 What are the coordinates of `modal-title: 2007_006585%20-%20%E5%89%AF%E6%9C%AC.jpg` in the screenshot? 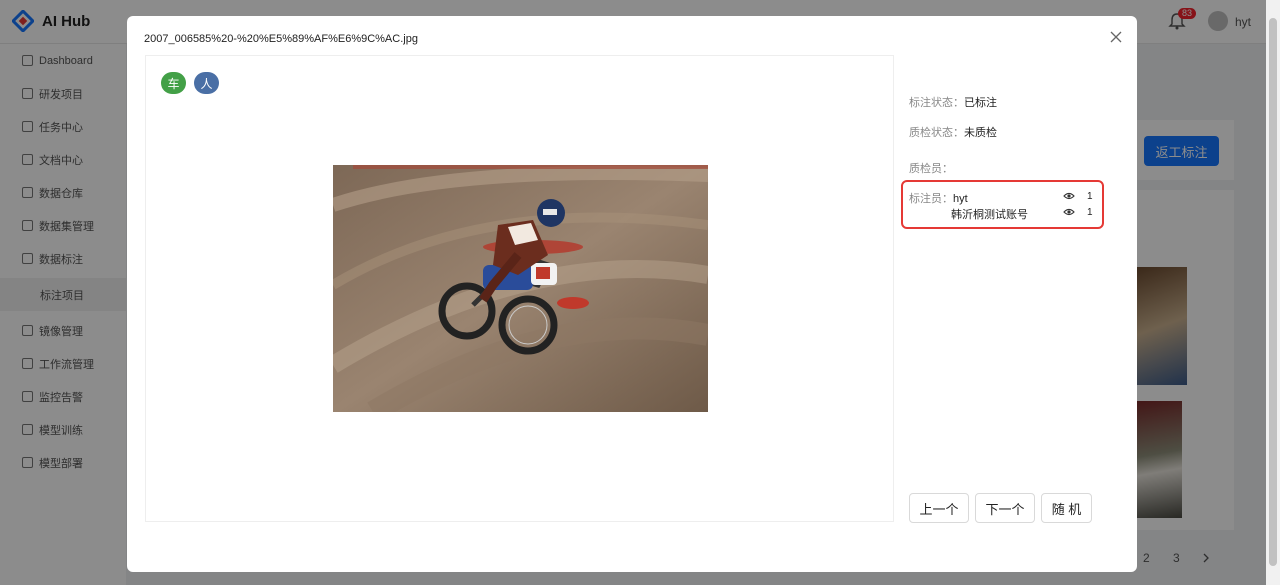 It's located at (281, 39).